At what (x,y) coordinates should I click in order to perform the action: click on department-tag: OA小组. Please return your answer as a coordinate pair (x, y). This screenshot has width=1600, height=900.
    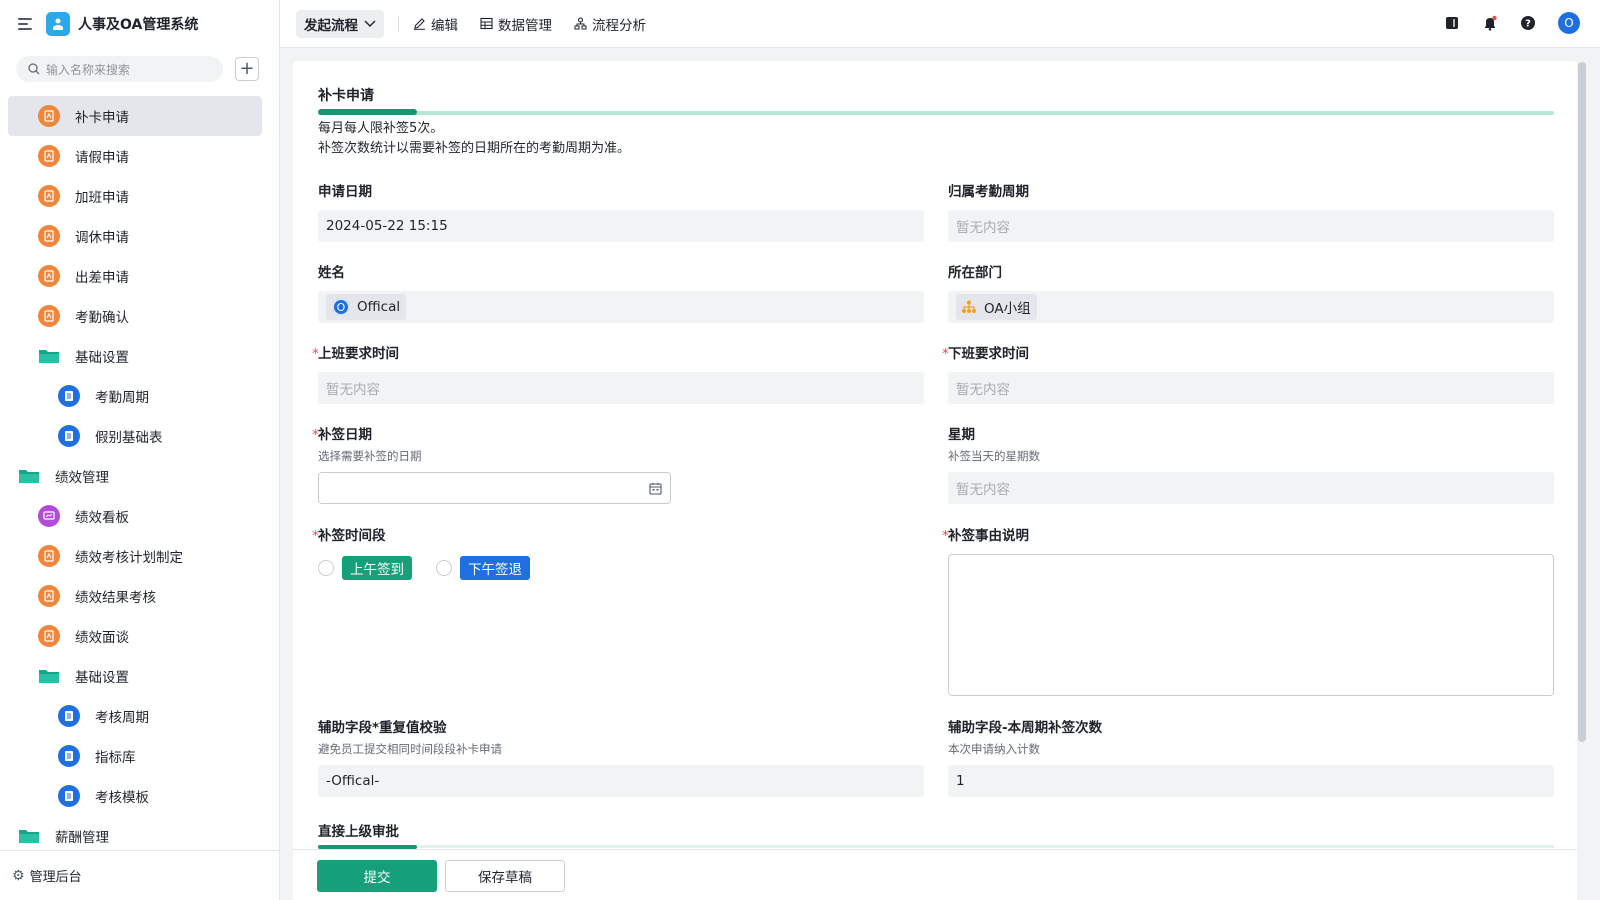
    Looking at the image, I should click on (996, 307).